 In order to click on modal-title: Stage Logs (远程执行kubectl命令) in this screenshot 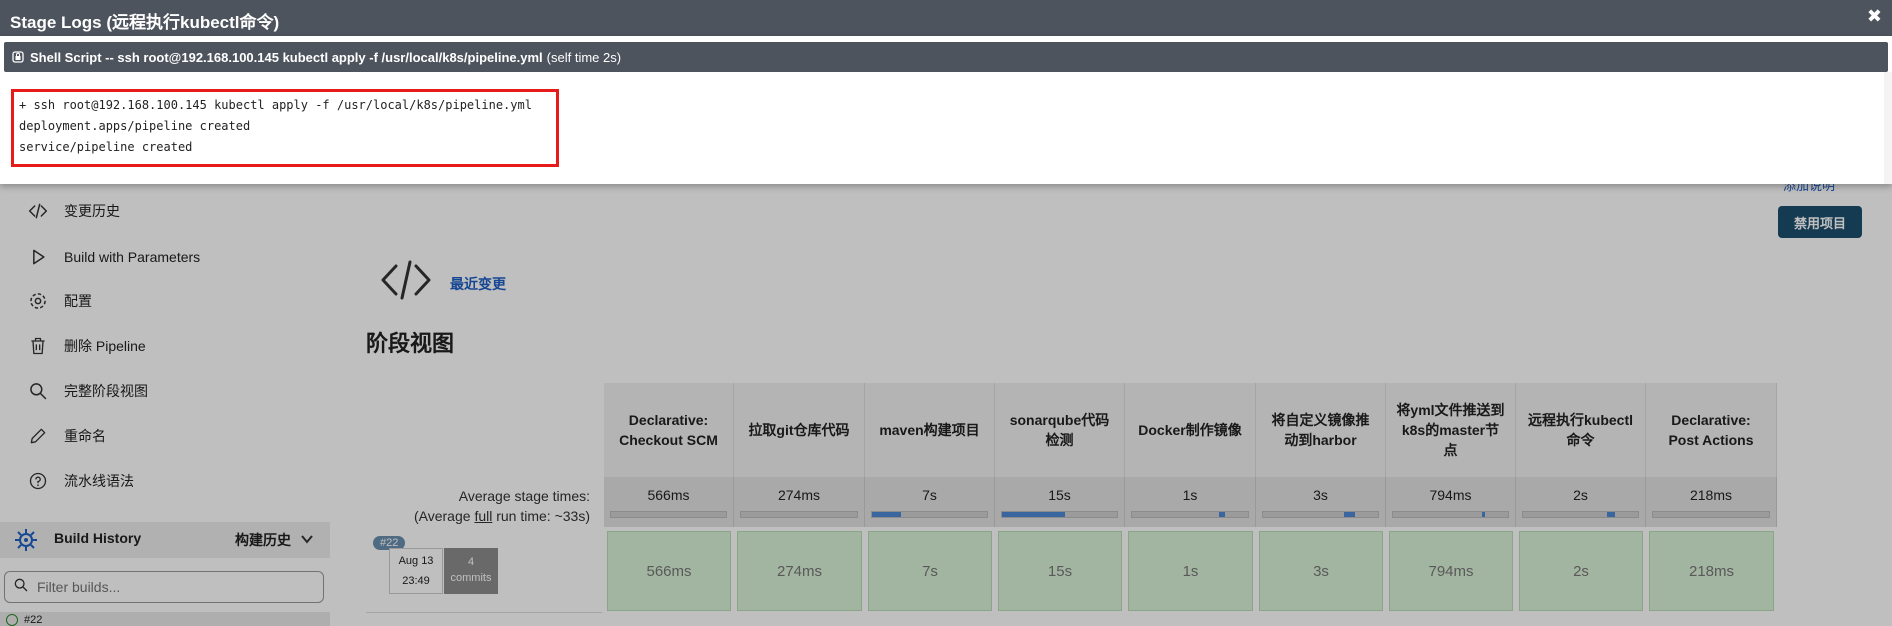, I will do `click(145, 22)`.